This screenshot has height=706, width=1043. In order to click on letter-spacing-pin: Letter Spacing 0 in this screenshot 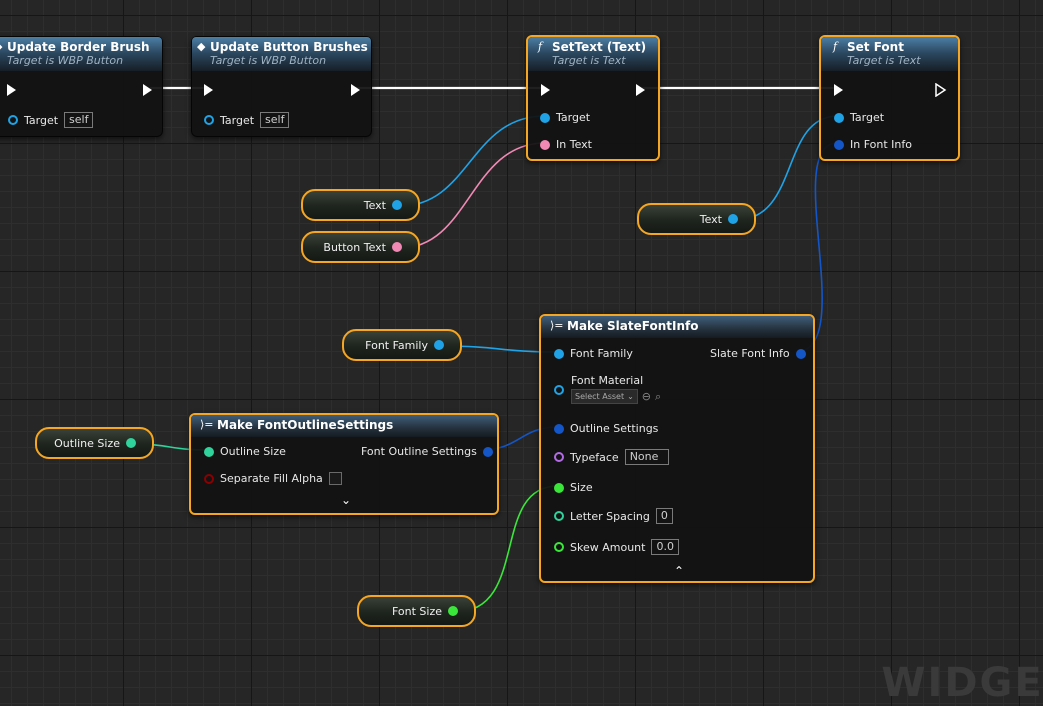, I will do `click(613, 516)`.